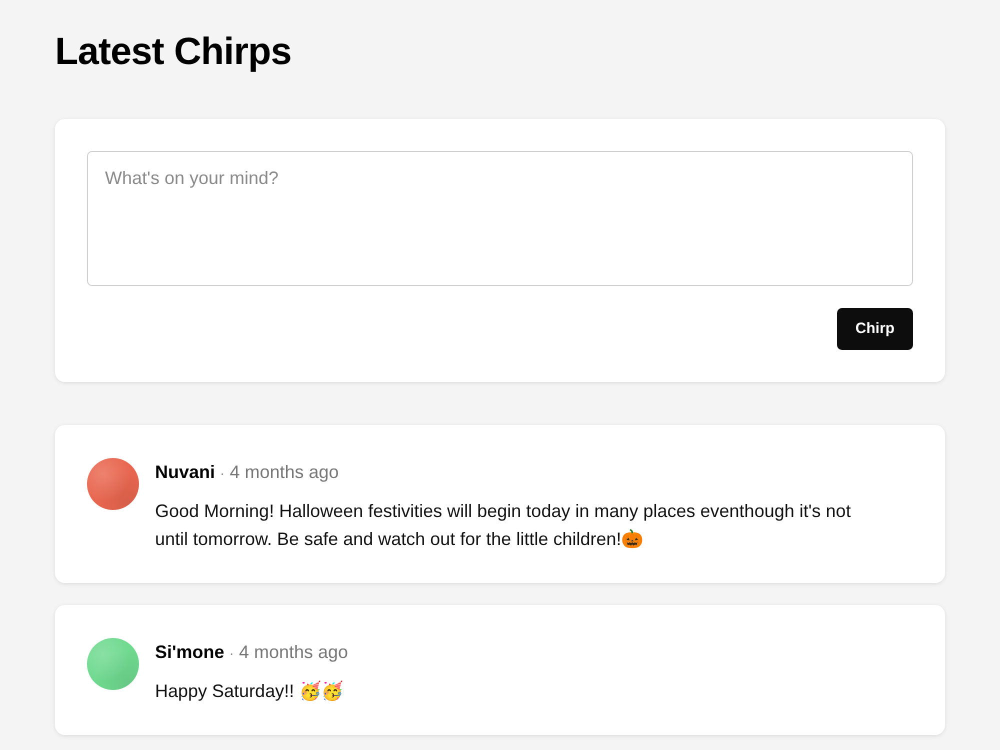 The height and width of the screenshot is (750, 1000). I want to click on chirp-button: Chirp, so click(875, 329).